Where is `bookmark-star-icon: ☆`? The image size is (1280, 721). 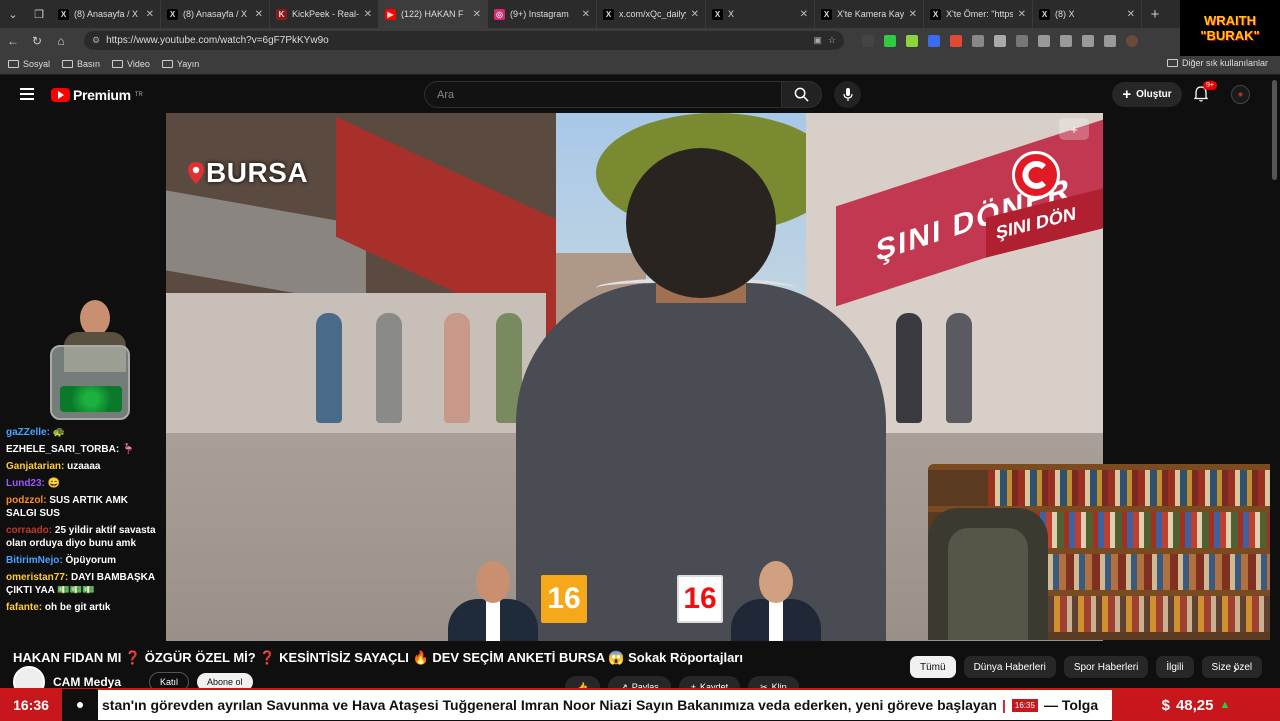
bookmark-star-icon: ☆ is located at coordinates (832, 40).